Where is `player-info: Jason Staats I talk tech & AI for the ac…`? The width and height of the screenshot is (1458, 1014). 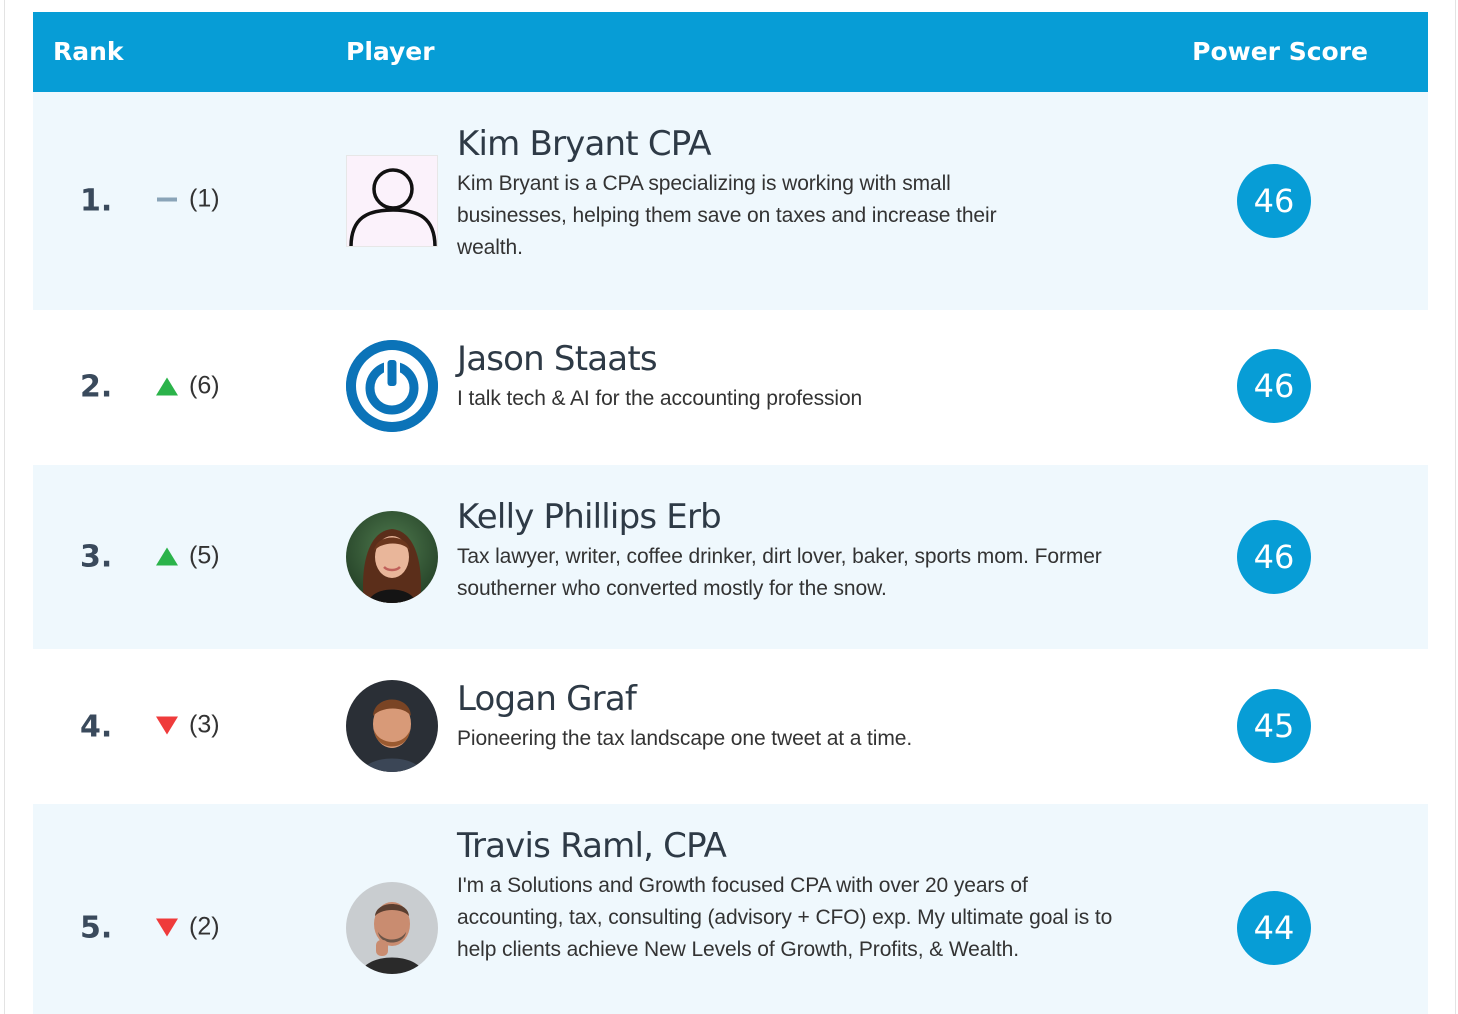 player-info: Jason Staats I talk tech & AI for the ac… is located at coordinates (782, 377).